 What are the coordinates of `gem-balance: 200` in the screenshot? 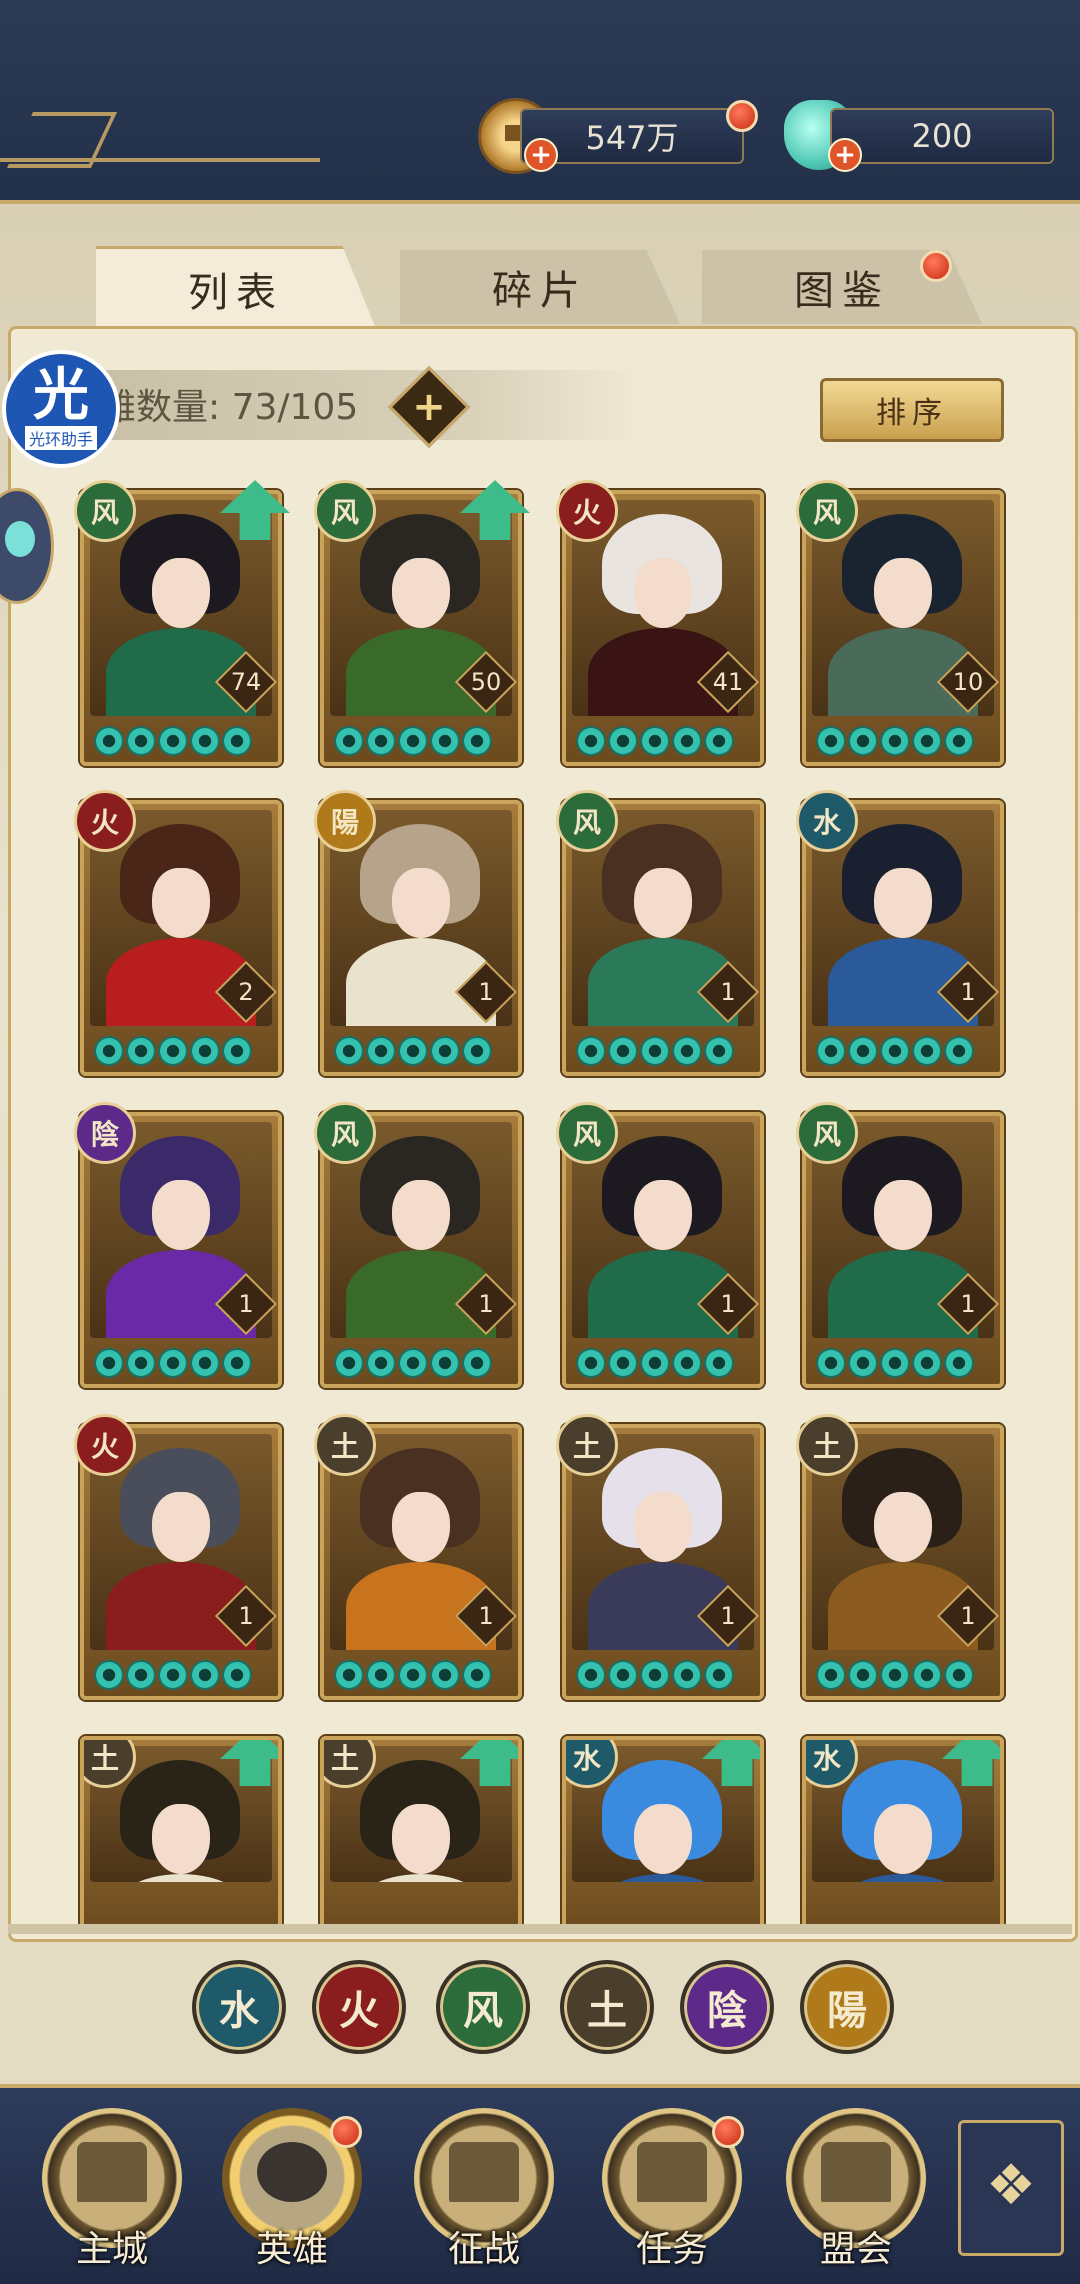 It's located at (942, 136).